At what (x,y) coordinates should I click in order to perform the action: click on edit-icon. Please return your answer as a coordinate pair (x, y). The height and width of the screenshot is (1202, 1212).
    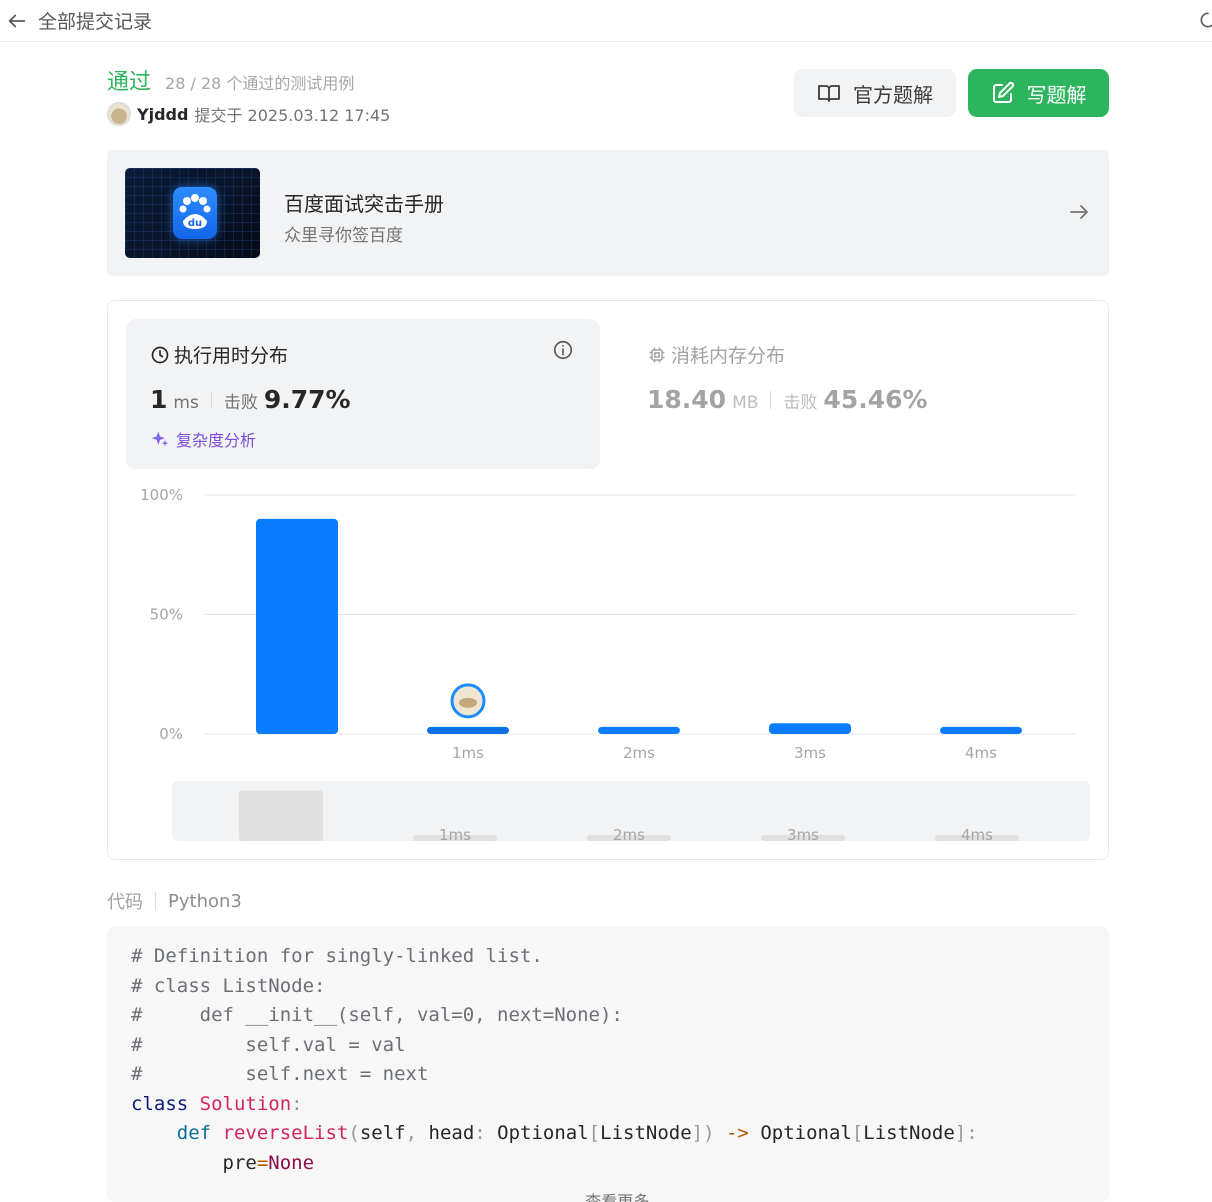
    Looking at the image, I should click on (1003, 92).